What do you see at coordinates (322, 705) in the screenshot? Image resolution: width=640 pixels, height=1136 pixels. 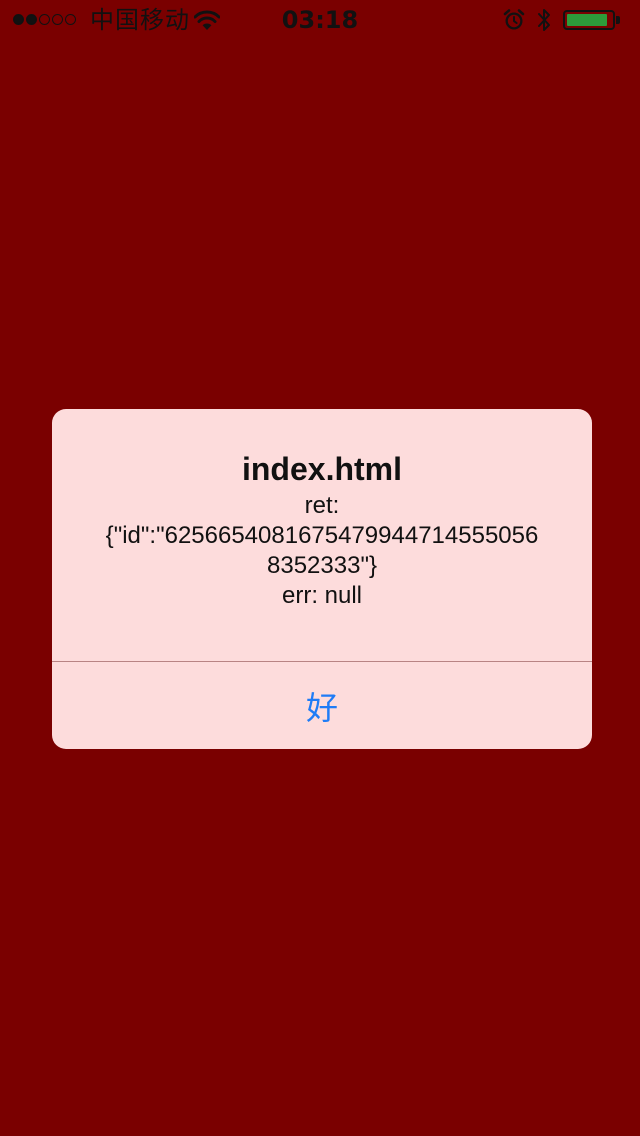 I see `ok-button: 好` at bounding box center [322, 705].